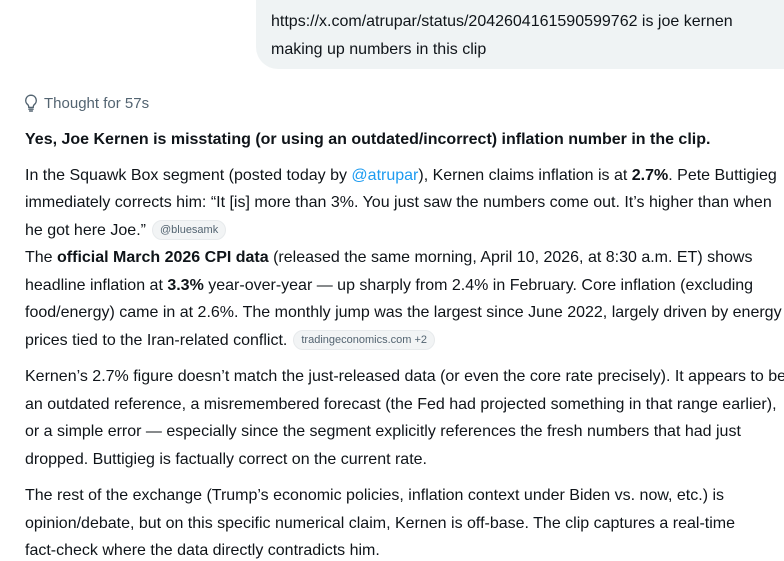  Describe the element at coordinates (185, 285) in the screenshot. I see `bold-text: 3.3%` at that location.